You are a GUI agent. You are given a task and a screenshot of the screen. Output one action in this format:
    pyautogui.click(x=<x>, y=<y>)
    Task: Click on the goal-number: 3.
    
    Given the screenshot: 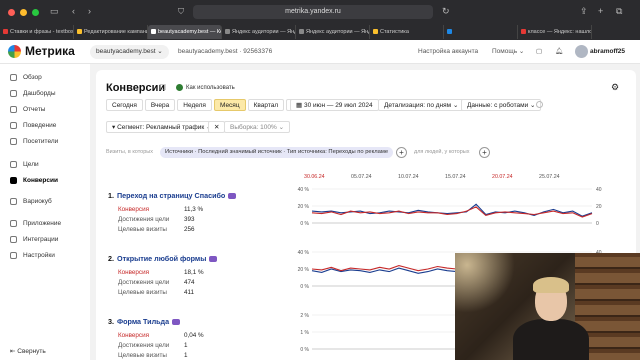 What is the action you would take?
    pyautogui.click(x=111, y=321)
    